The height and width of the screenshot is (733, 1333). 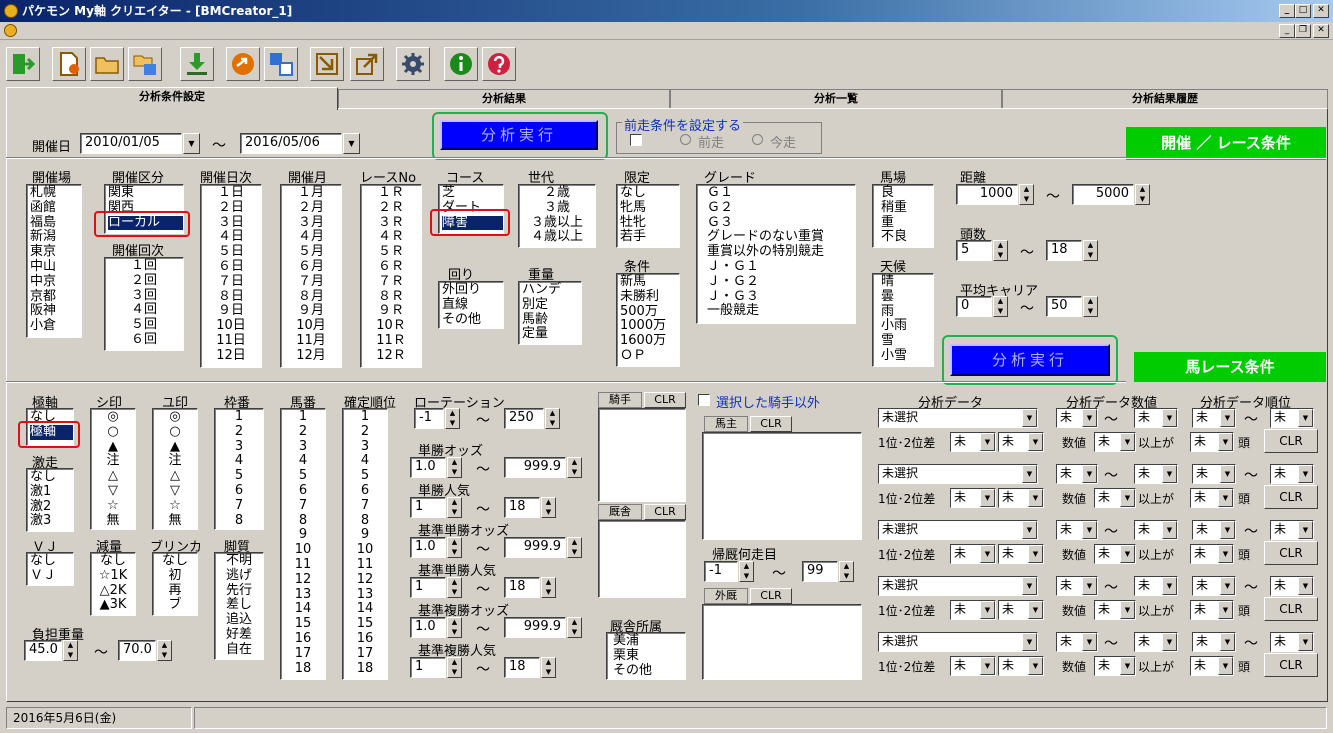 What do you see at coordinates (1026, 194) in the screenshot?
I see `kyori-from-spin: ▲ ▼` at bounding box center [1026, 194].